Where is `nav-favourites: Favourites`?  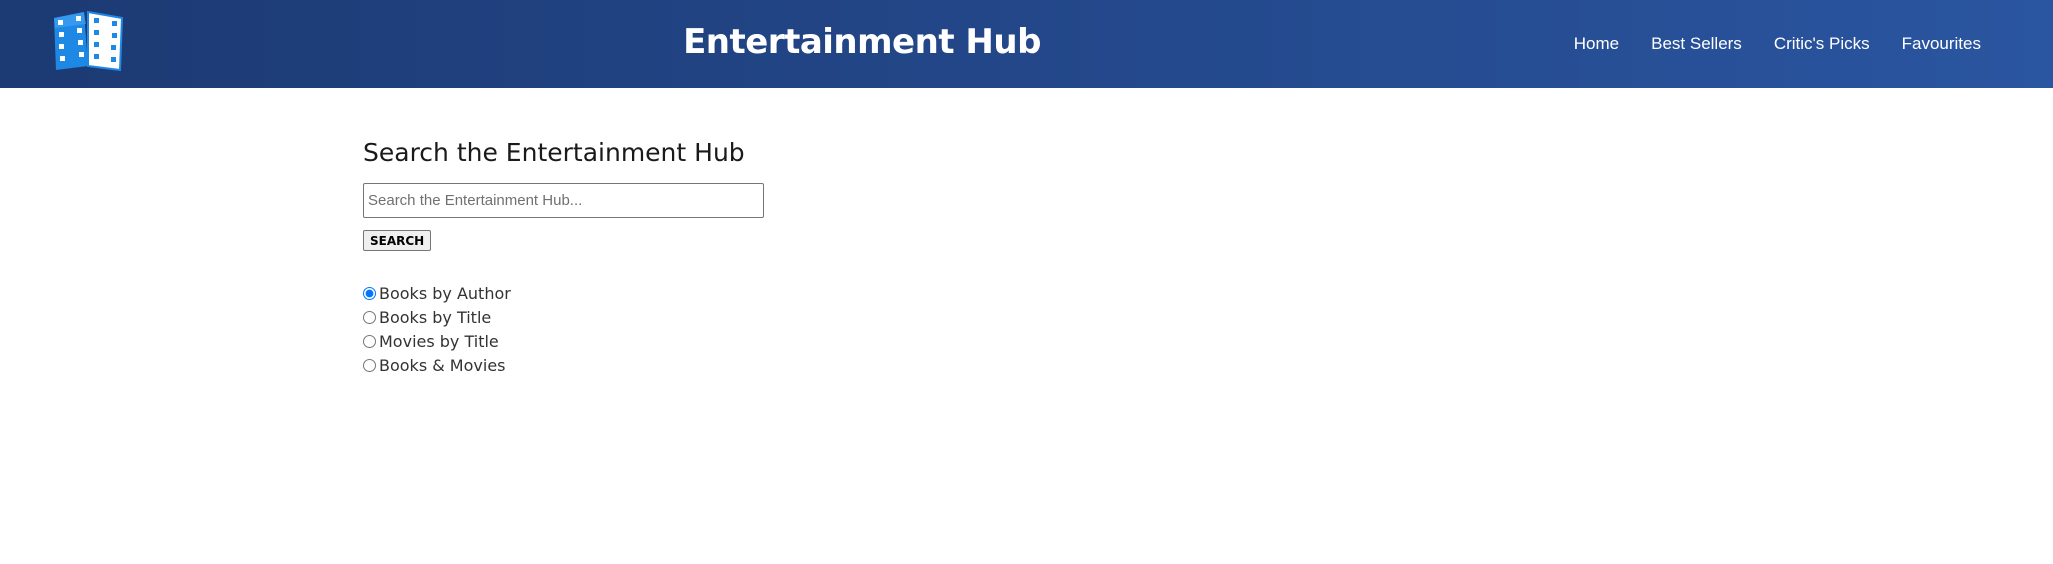 nav-favourites: Favourites is located at coordinates (1941, 44).